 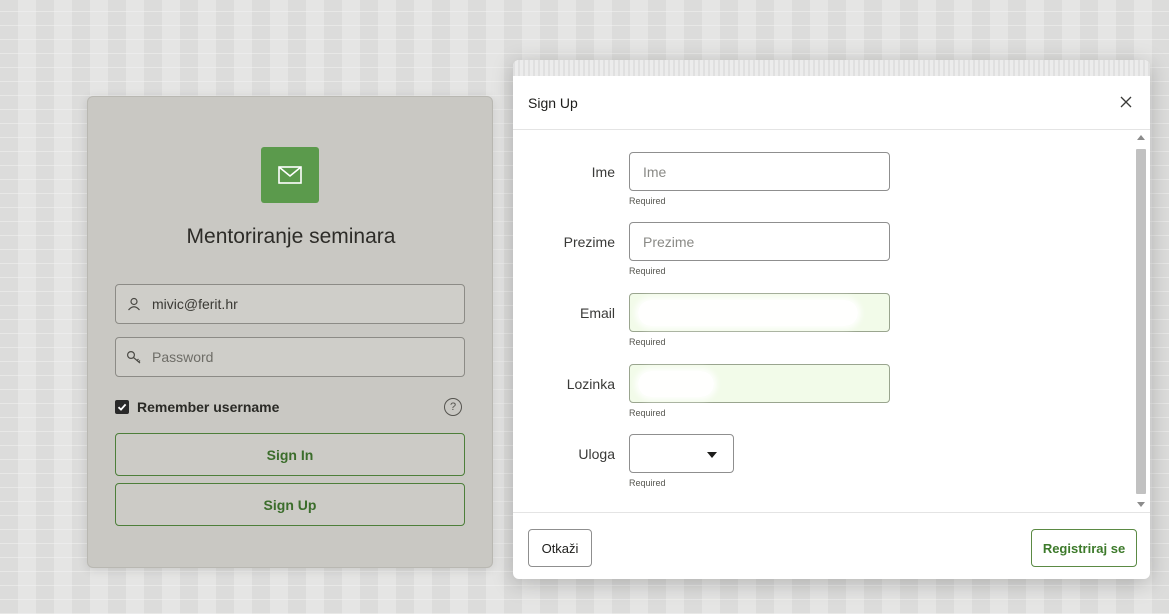 I want to click on chevron-down-icon, so click(x=712, y=454).